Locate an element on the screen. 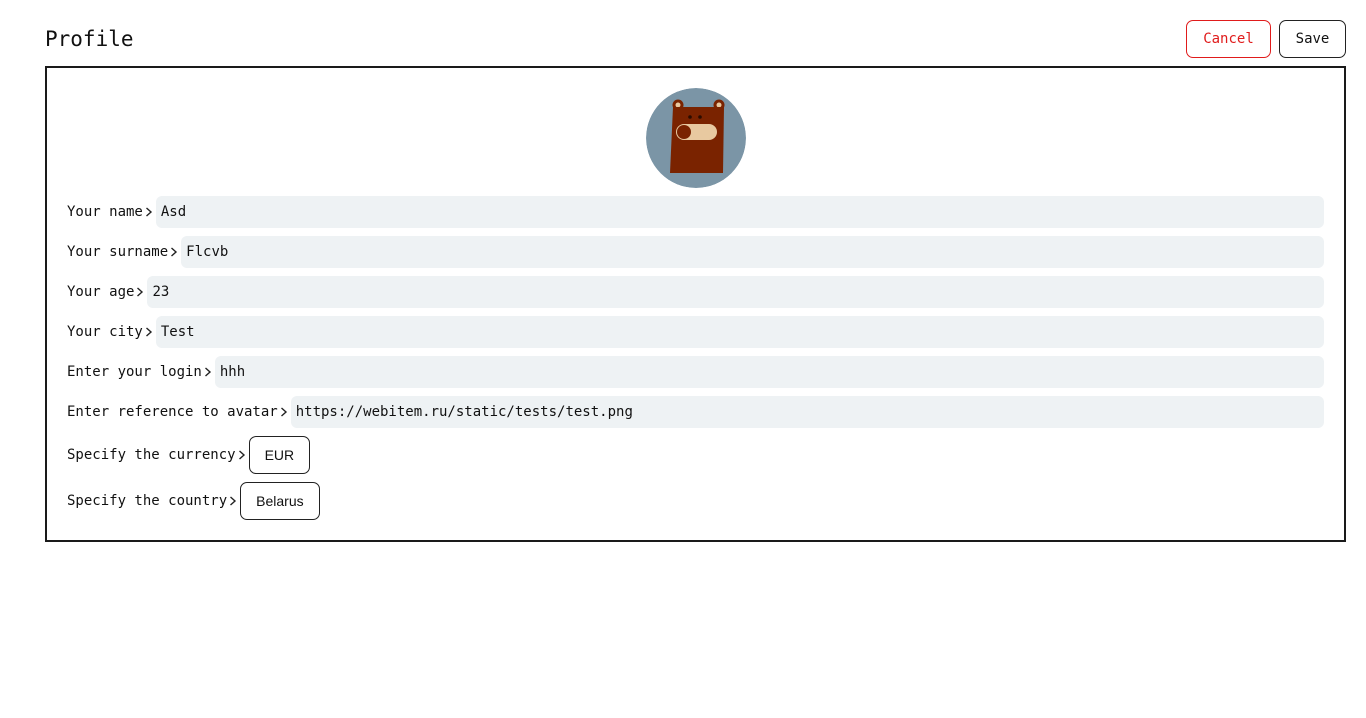 Image resolution: width=1366 pixels, height=718 pixels. country-row: Specify the country Belarus is located at coordinates (193, 501).